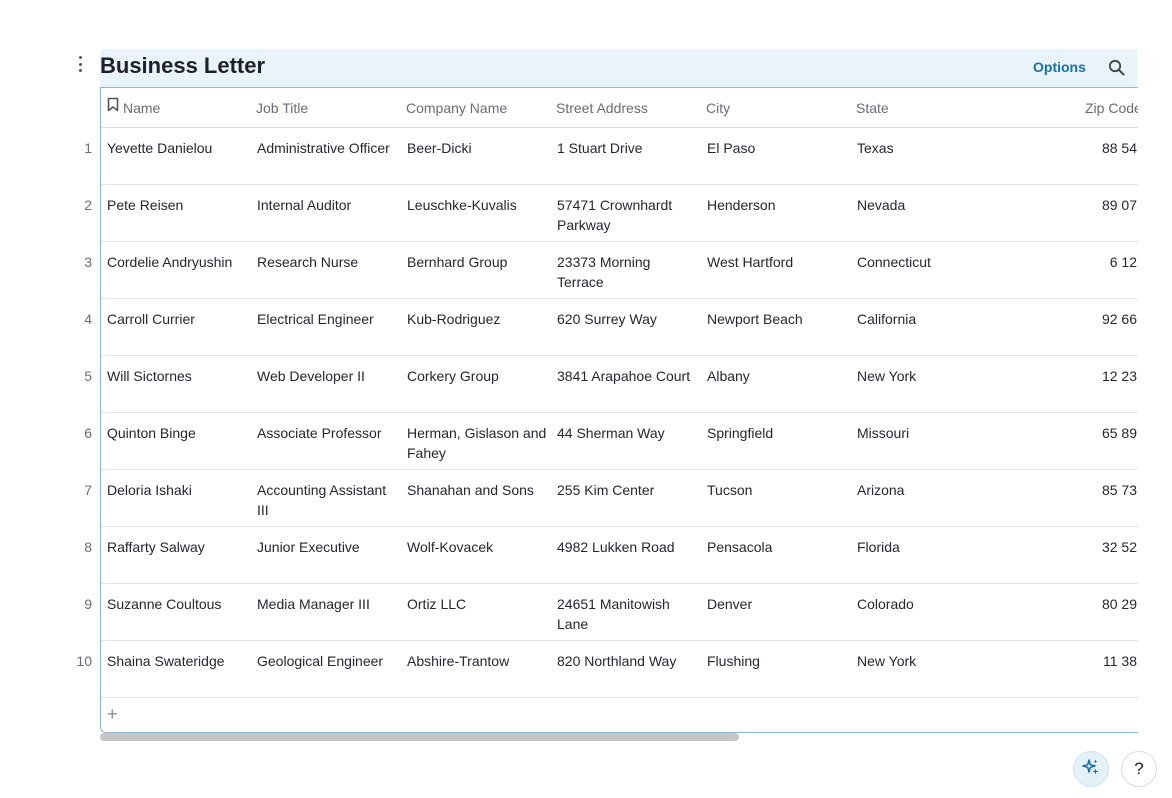 The width and height of the screenshot is (1172, 798). Describe the element at coordinates (618, 68) in the screenshot. I see `title-bar: Business Letter Options` at that location.